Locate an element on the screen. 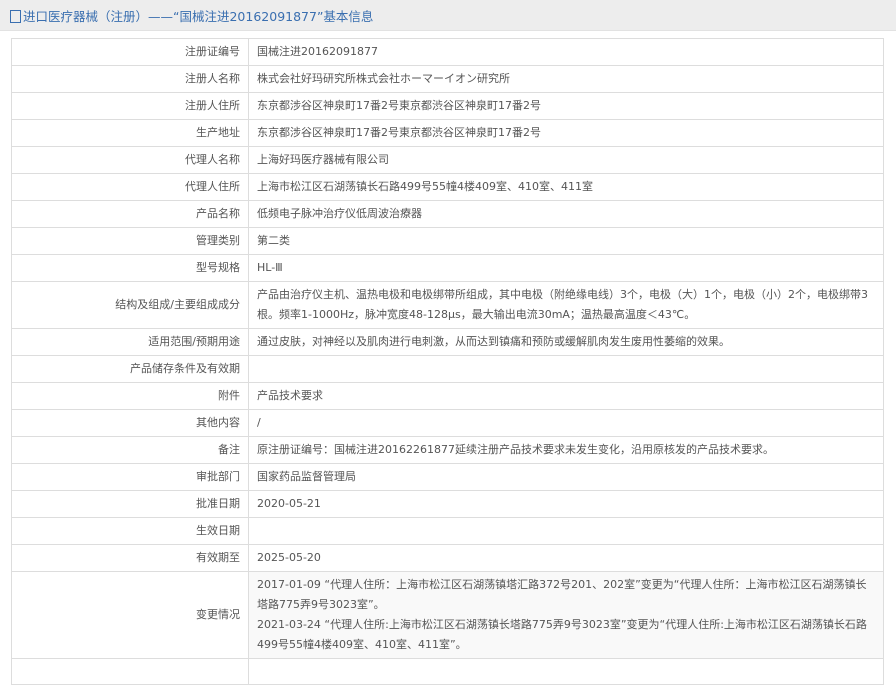  row-label: 注册人名称 is located at coordinates (130, 79).